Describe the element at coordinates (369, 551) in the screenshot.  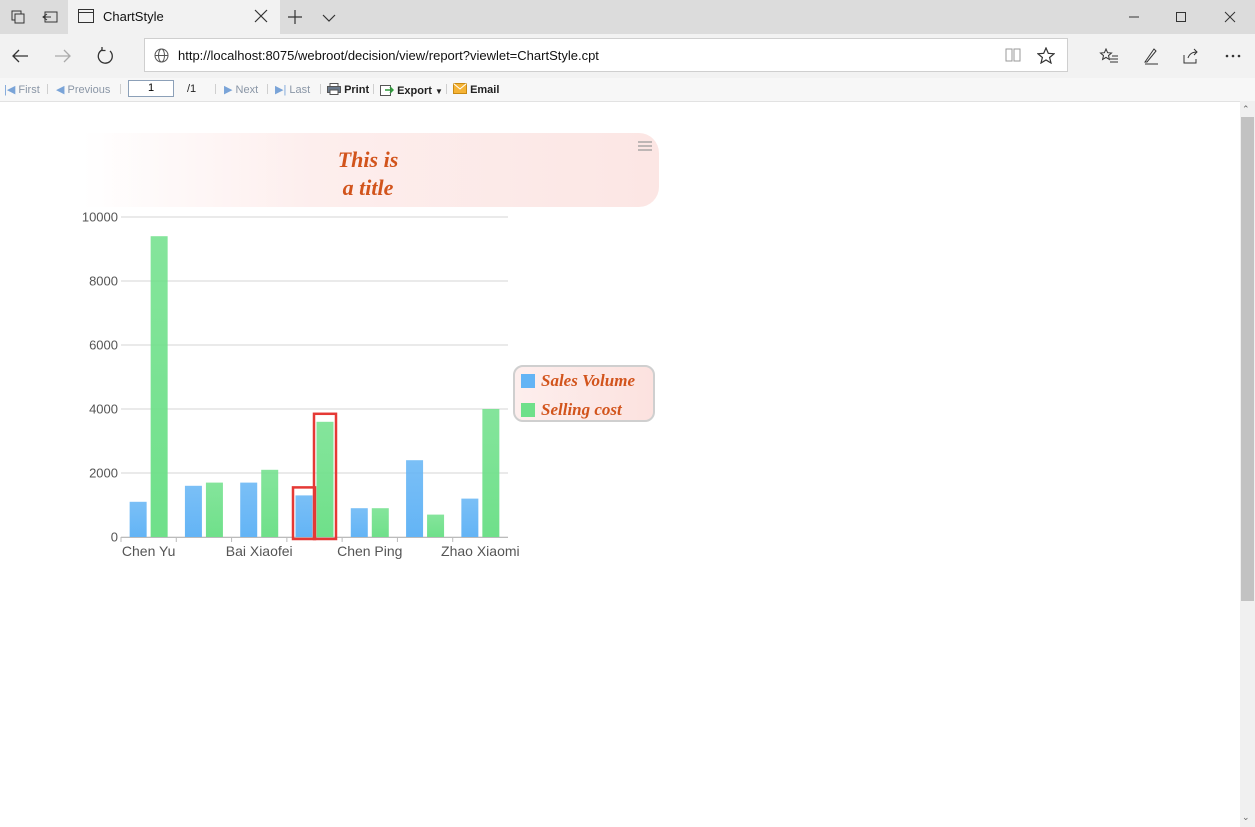
I see `x-tick-label: Chen Ping` at that location.